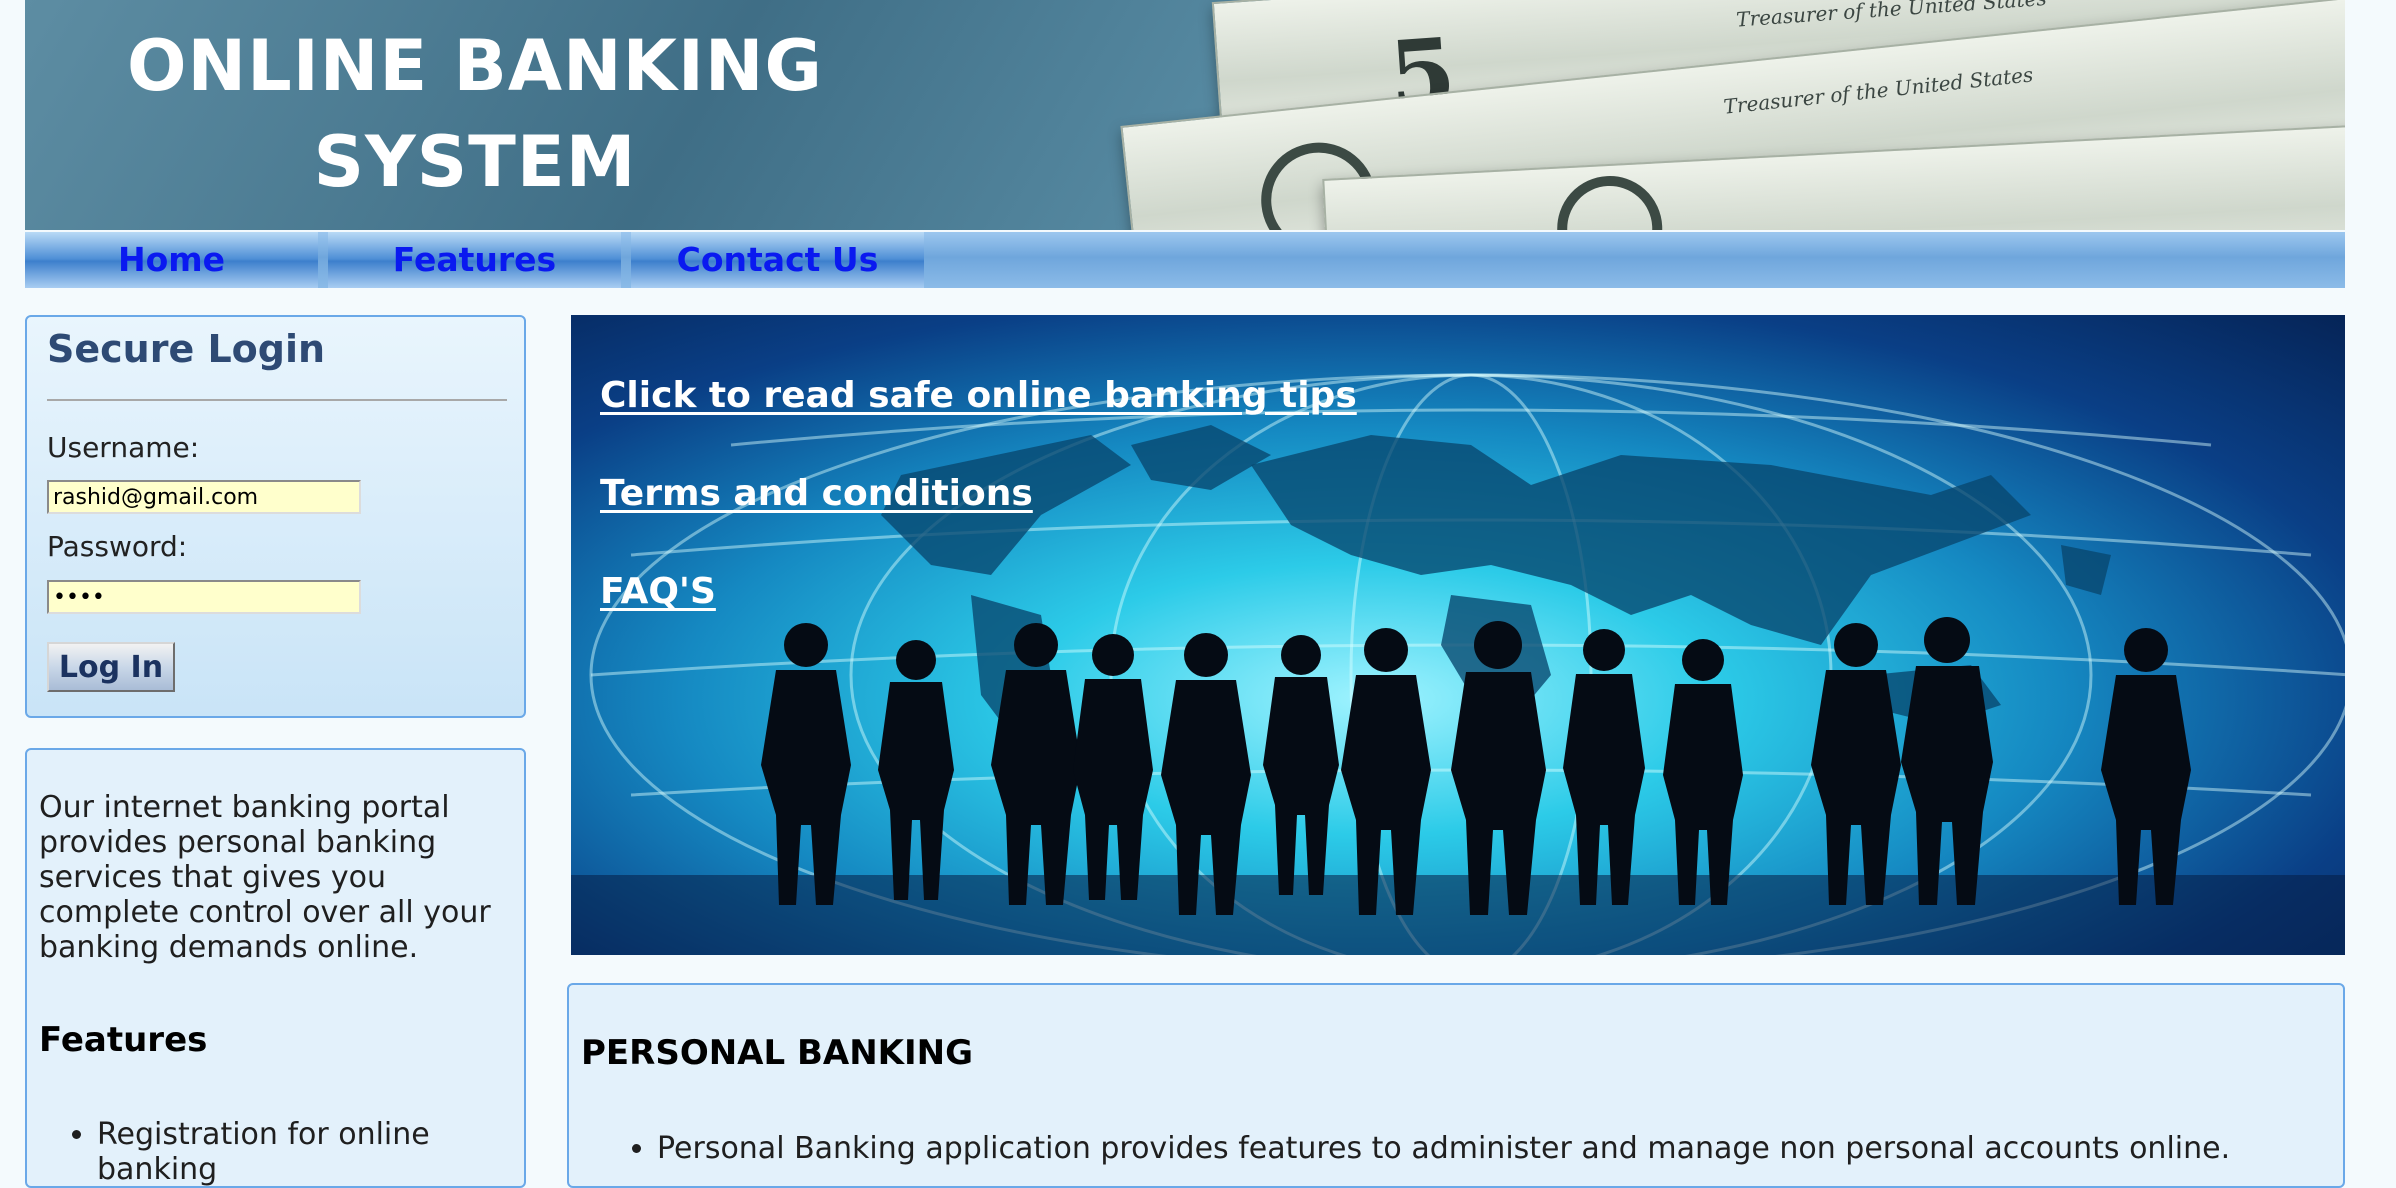 This screenshot has width=2396, height=1188. I want to click on password-label: Password:, so click(117, 546).